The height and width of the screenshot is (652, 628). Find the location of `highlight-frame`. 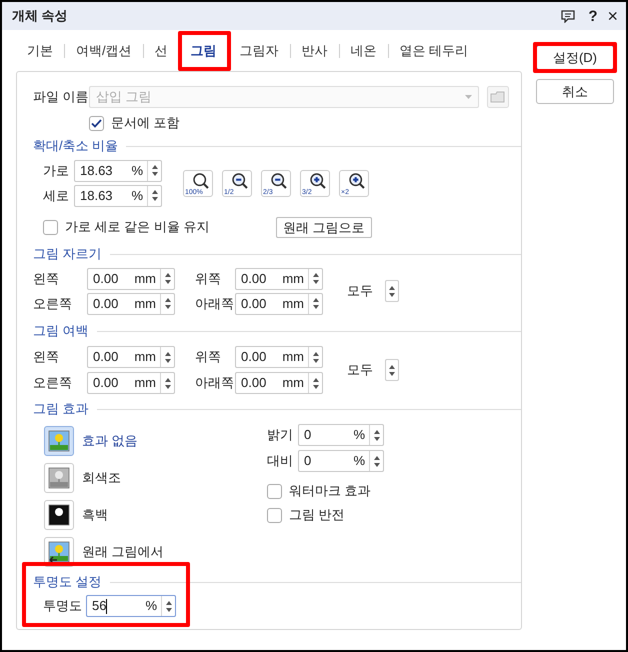

highlight-frame is located at coordinates (204, 50).